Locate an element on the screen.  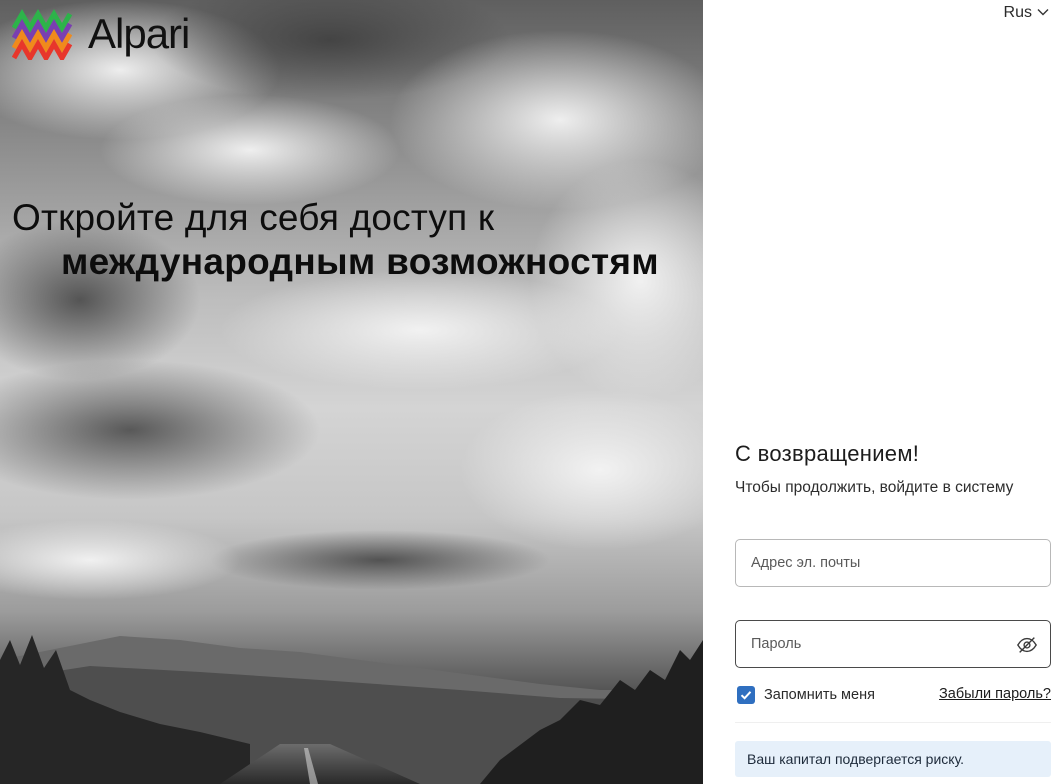
hero-headline-line2: международным возможностям is located at coordinates (360, 261).